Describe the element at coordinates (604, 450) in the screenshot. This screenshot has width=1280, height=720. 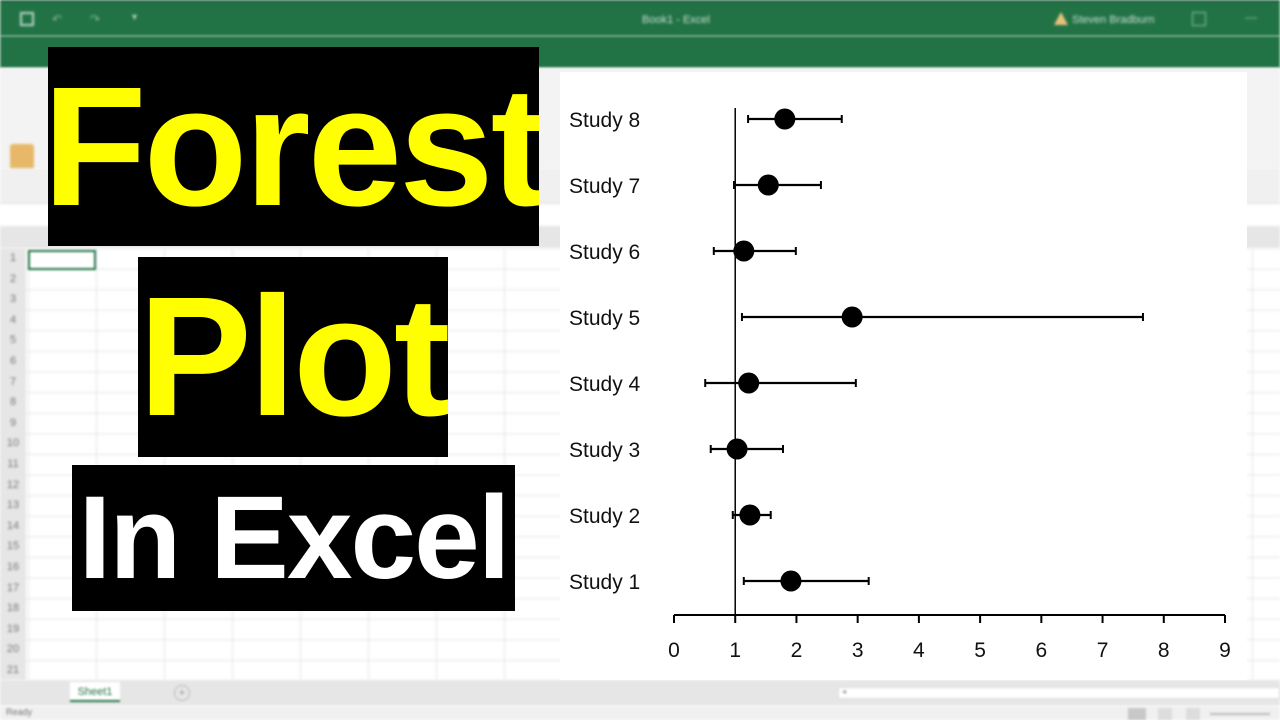
I see `study-label: Study 3` at that location.